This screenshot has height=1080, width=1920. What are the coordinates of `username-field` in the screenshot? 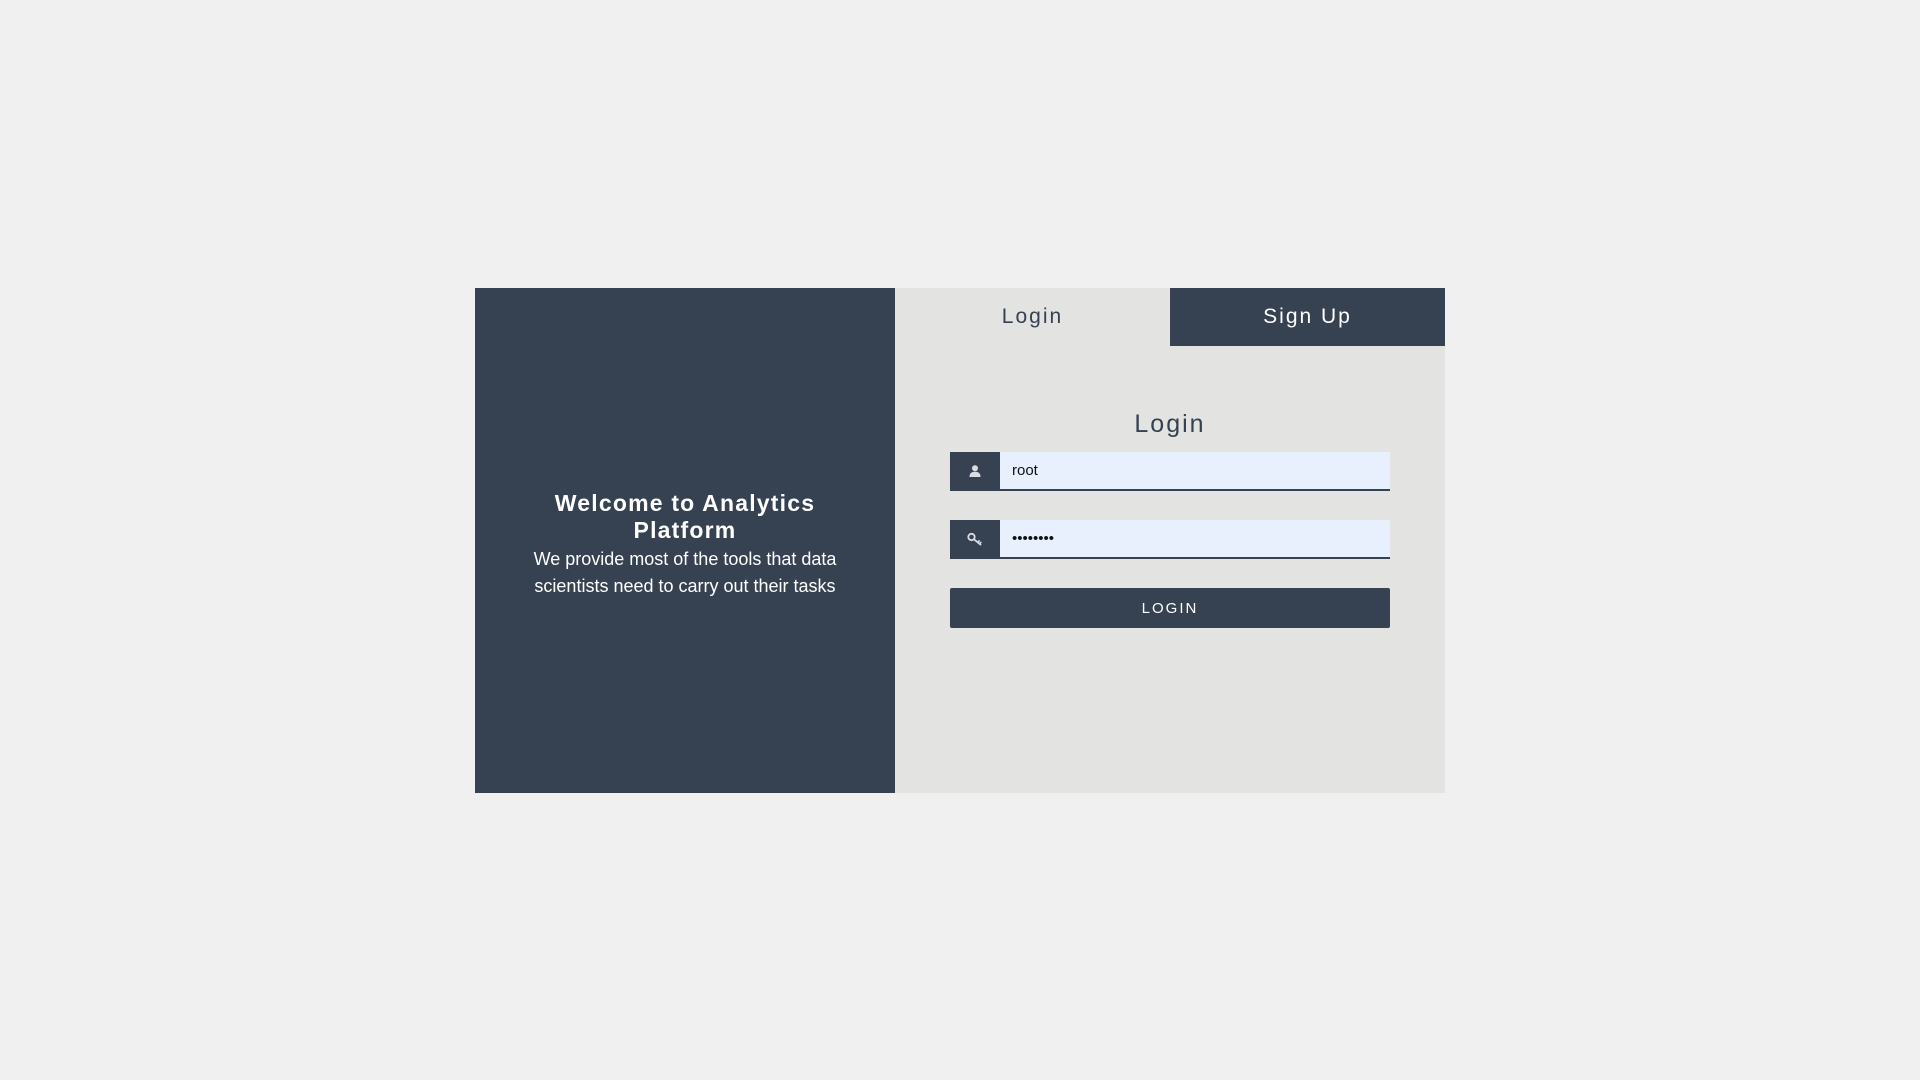 It's located at (1170, 471).